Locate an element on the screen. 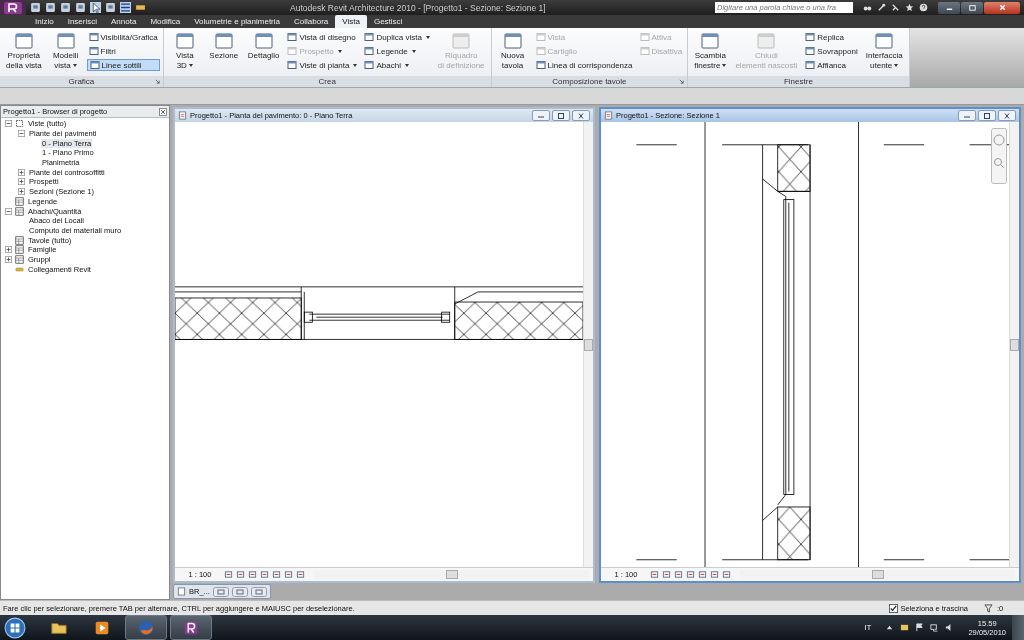 Image resolution: width=1024 pixels, height=640 pixels. ribbon-button: Duplica vista is located at coordinates (397, 37).